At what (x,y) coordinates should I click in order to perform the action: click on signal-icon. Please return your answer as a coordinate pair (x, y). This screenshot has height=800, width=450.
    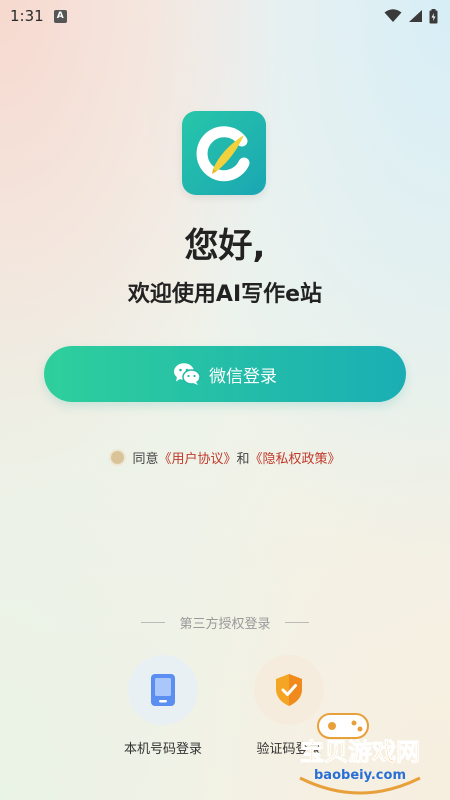
    Looking at the image, I should click on (415, 16).